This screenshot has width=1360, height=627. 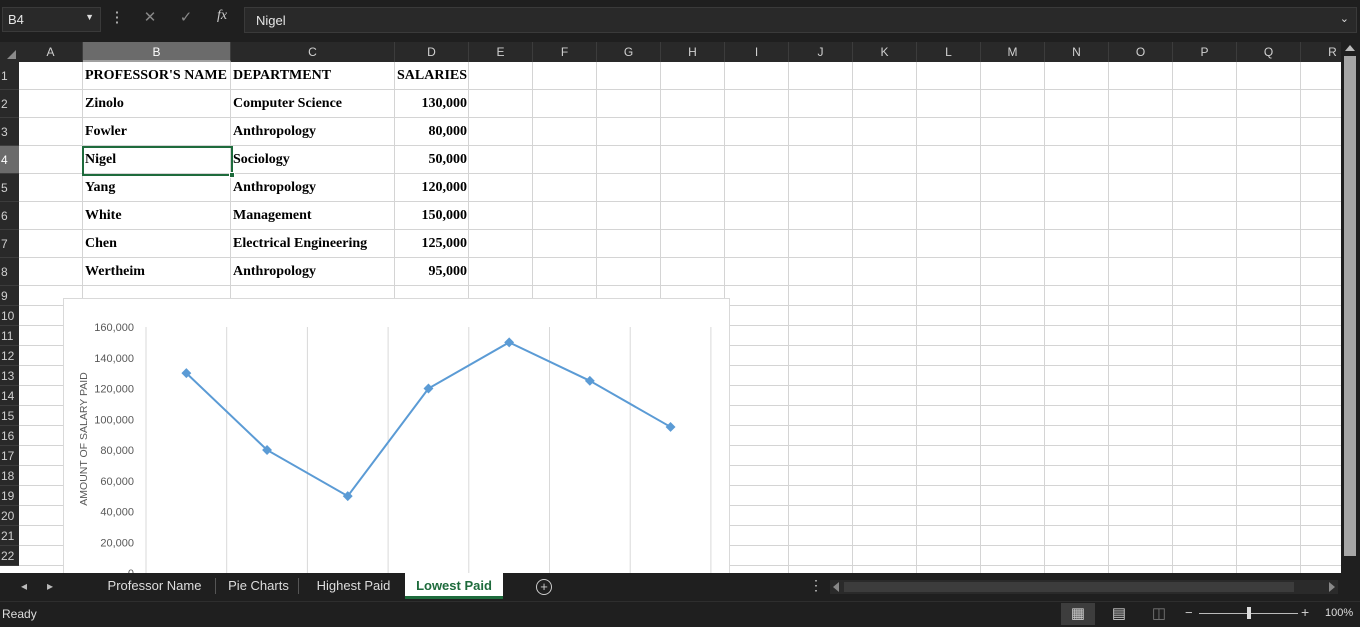 What do you see at coordinates (89, 17) in the screenshot?
I see `name-box-dropdown-icon: ▼` at bounding box center [89, 17].